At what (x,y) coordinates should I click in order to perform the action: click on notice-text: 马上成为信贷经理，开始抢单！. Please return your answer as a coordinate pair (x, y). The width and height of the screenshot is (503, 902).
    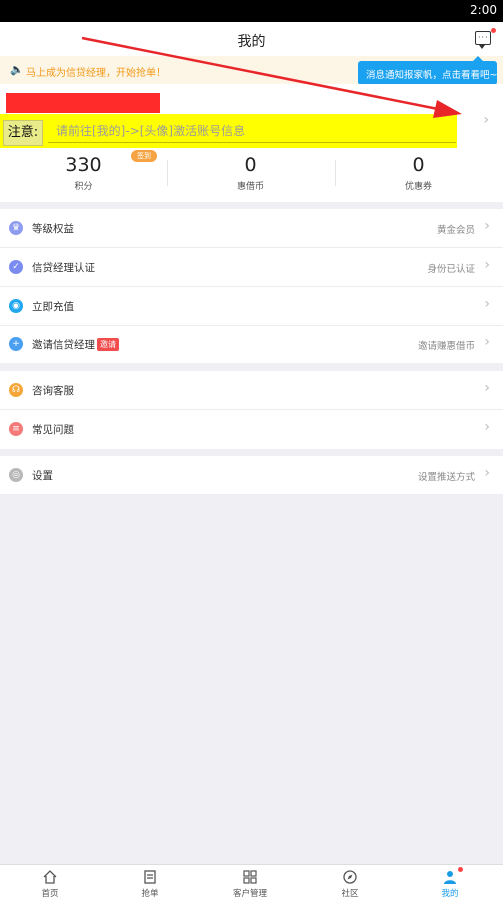
    Looking at the image, I should click on (96, 73).